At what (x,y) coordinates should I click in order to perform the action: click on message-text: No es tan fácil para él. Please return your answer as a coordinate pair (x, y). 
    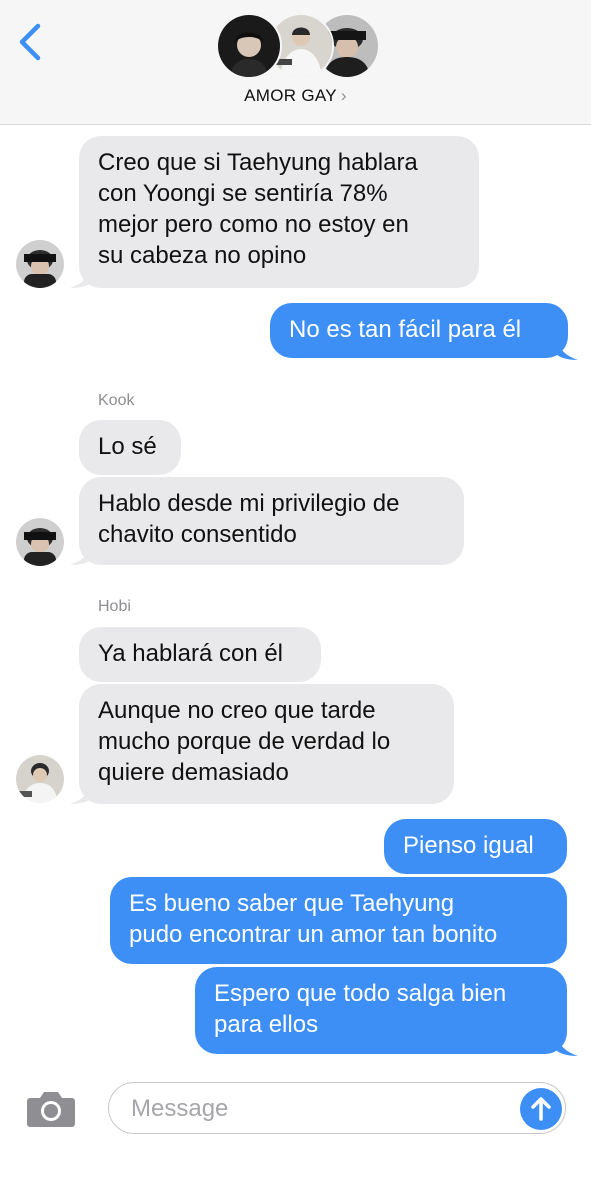
    Looking at the image, I should click on (405, 329).